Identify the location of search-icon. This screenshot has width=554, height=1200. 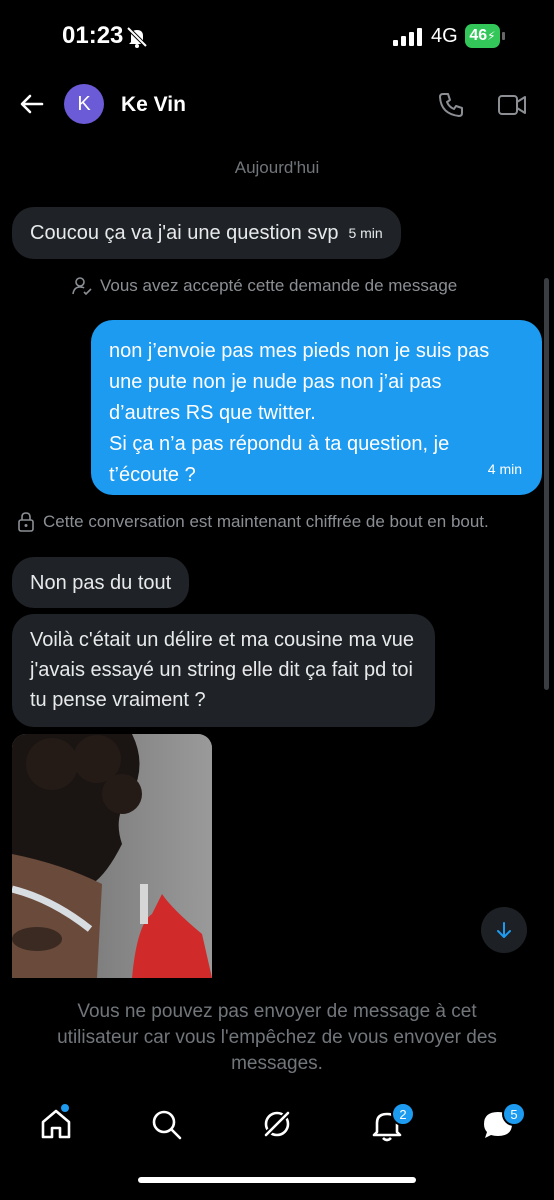
(166, 1124).